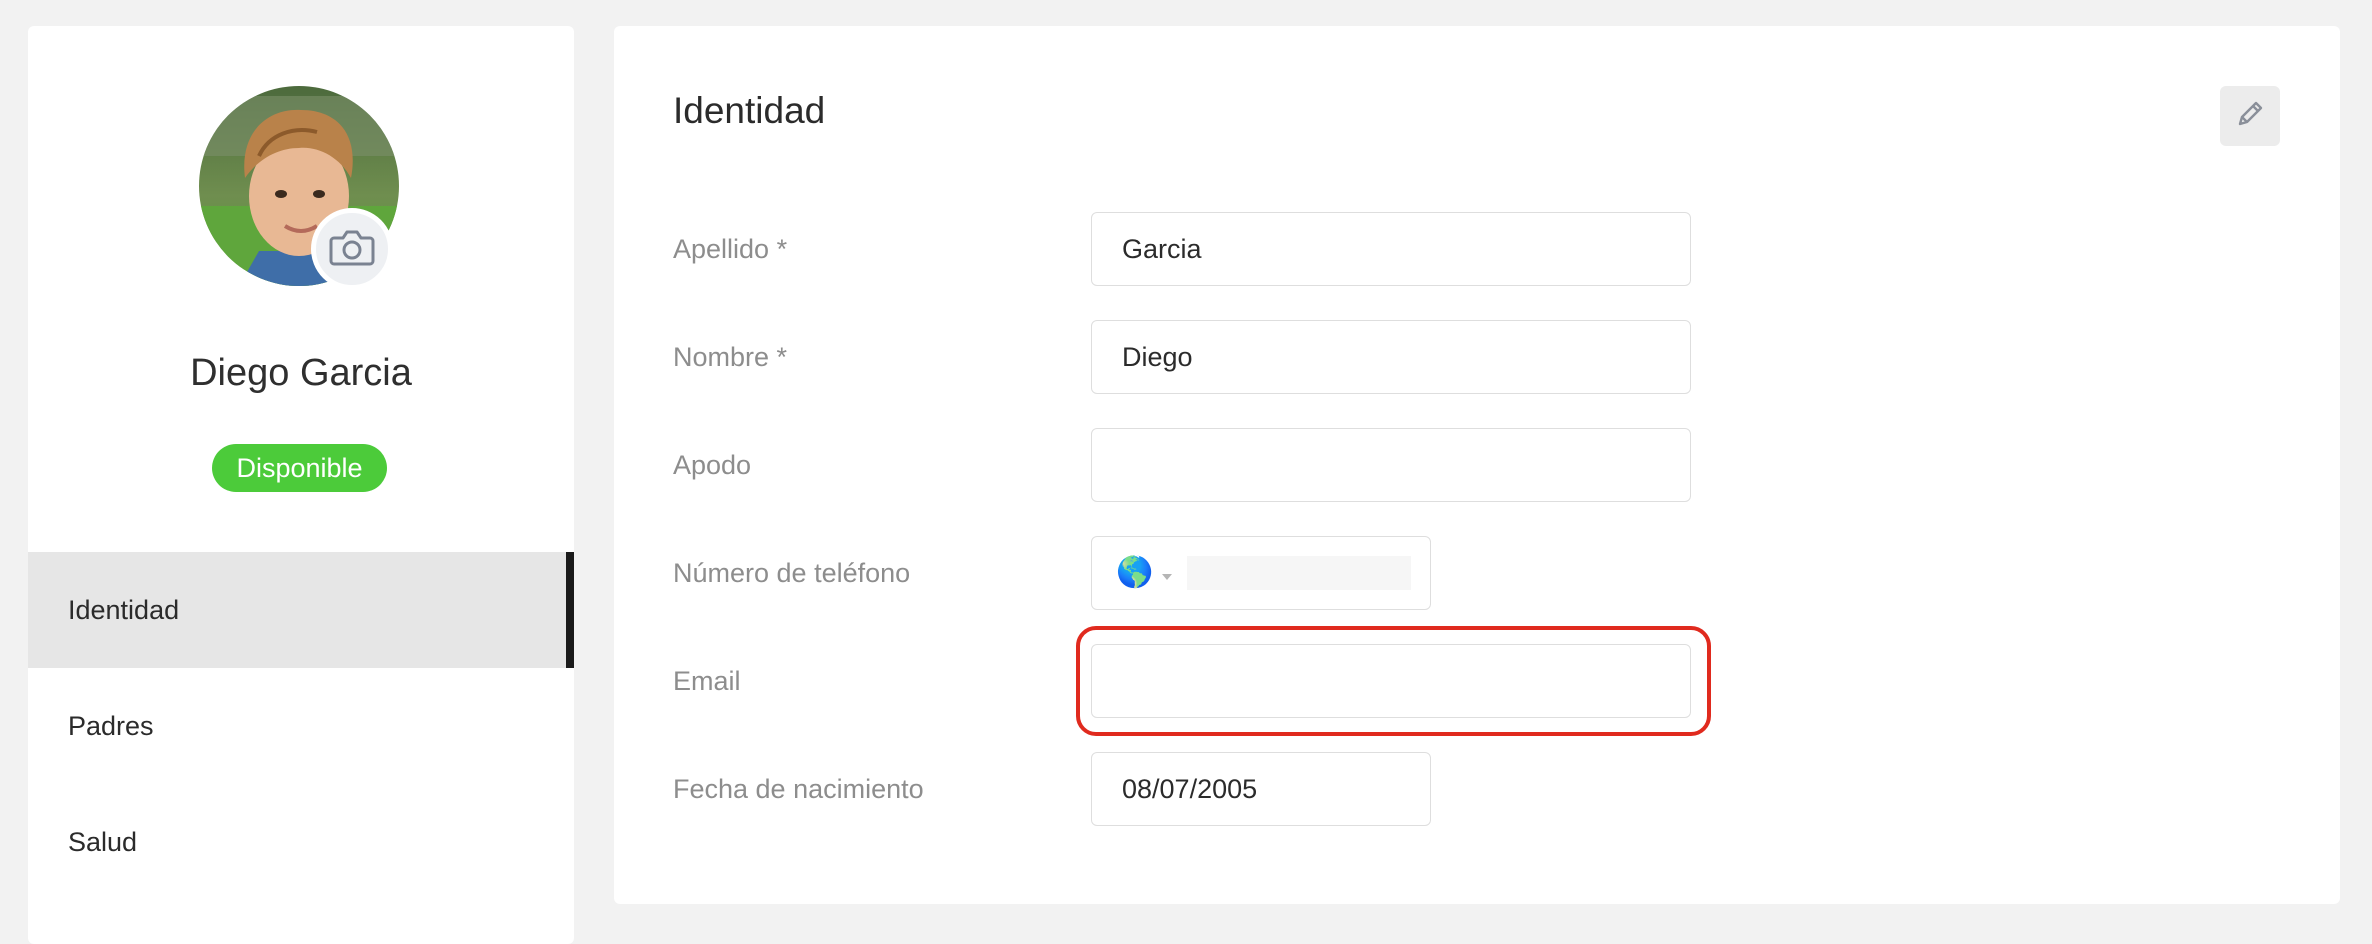 This screenshot has height=944, width=2372. What do you see at coordinates (1299, 573) in the screenshot?
I see `phone-number-input` at bounding box center [1299, 573].